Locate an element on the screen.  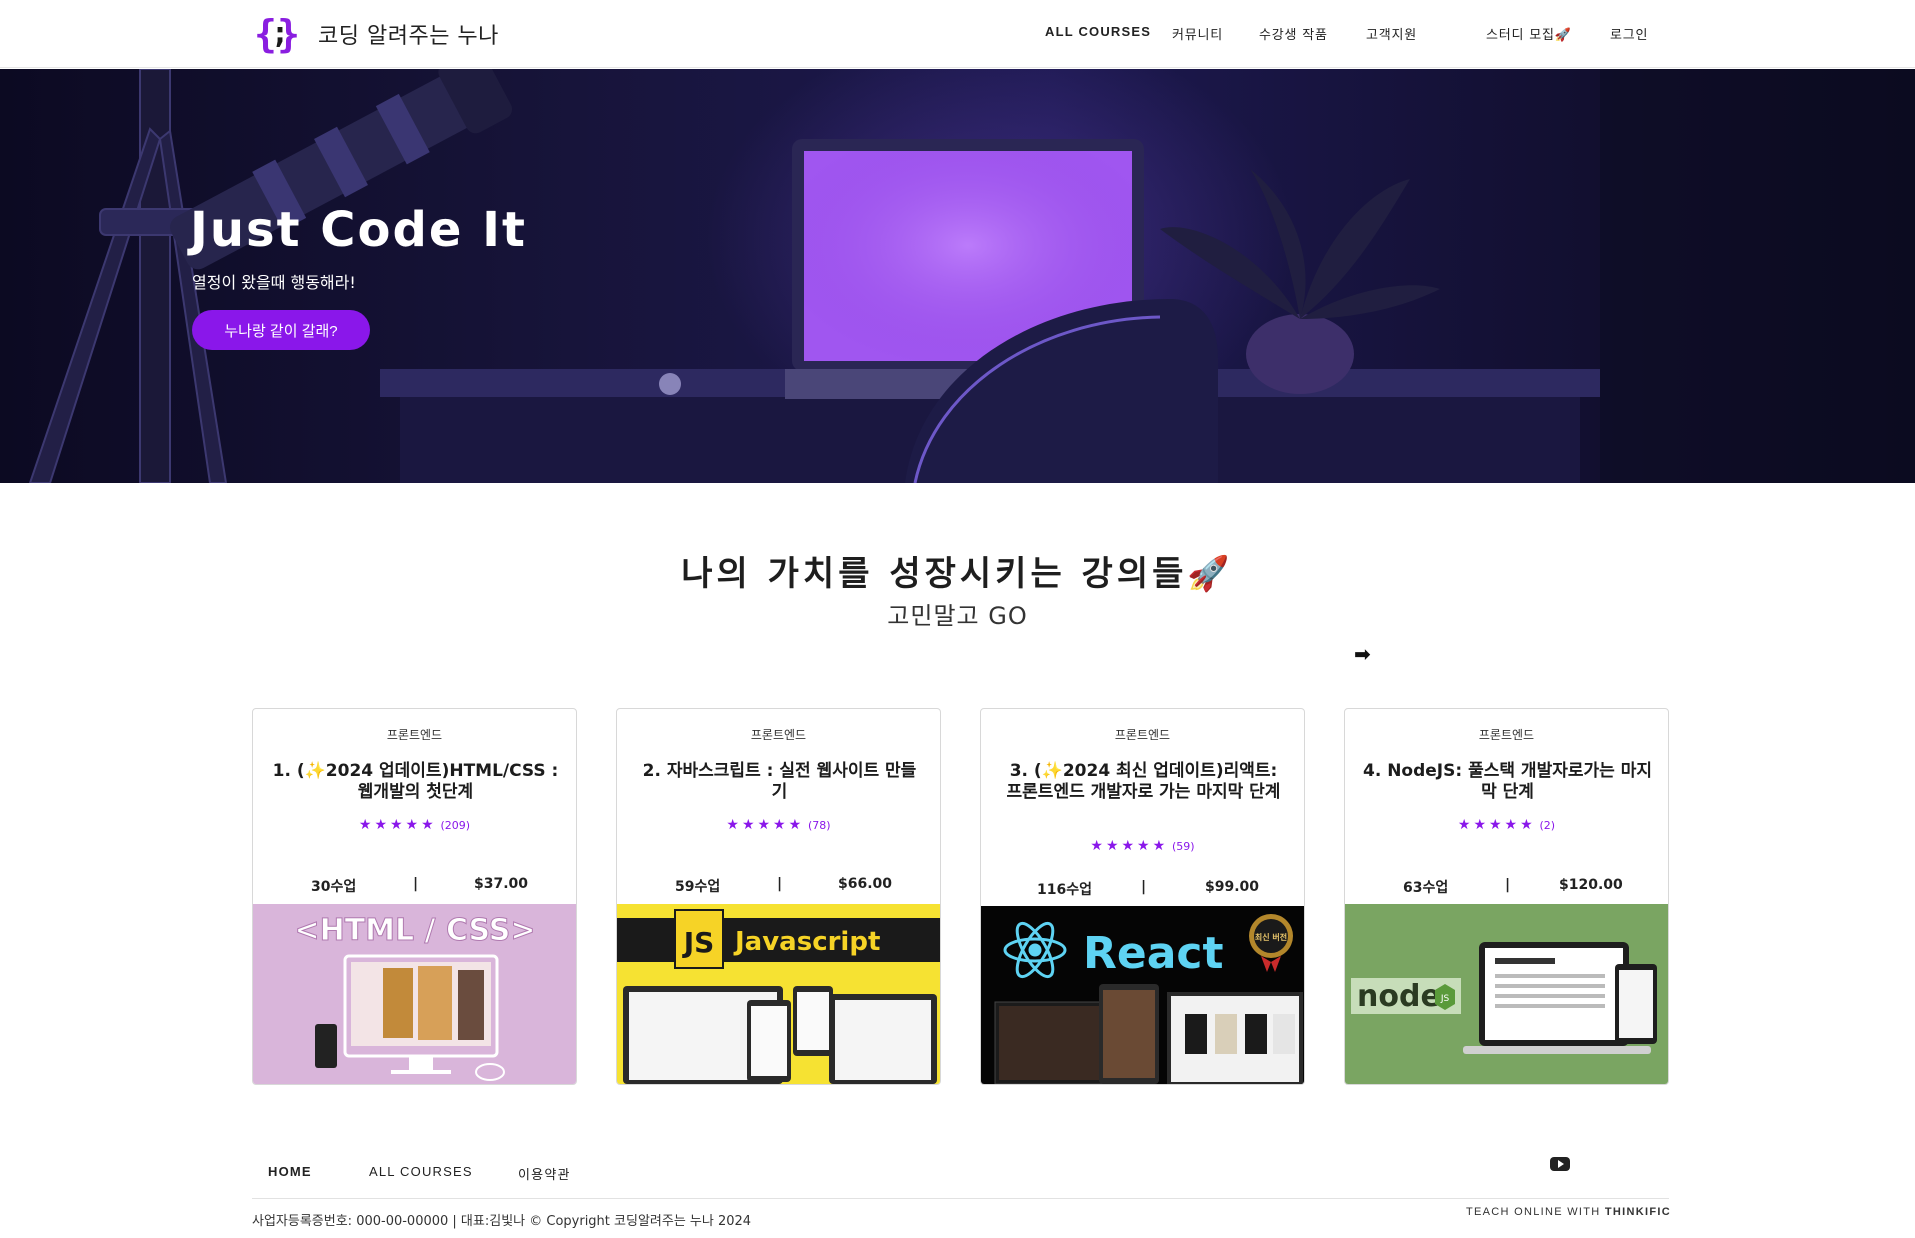
course-thumbnail: <HTML / CSS> is located at coordinates (414, 994).